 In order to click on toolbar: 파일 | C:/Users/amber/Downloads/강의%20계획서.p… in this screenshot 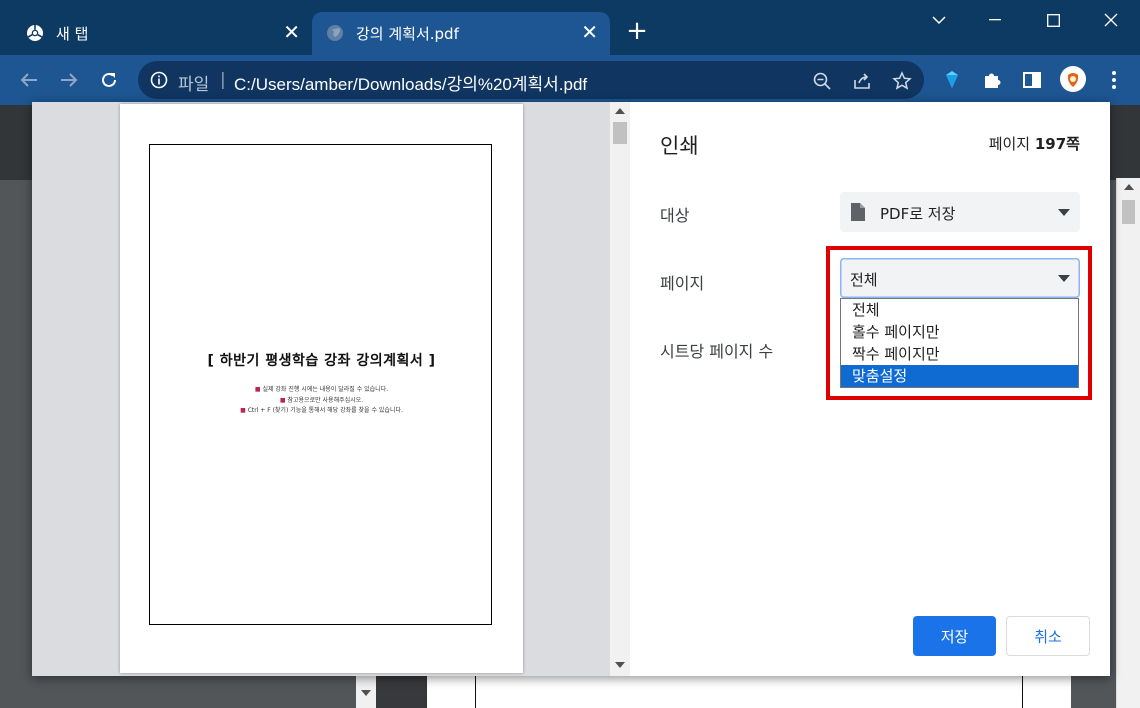, I will do `click(570, 80)`.